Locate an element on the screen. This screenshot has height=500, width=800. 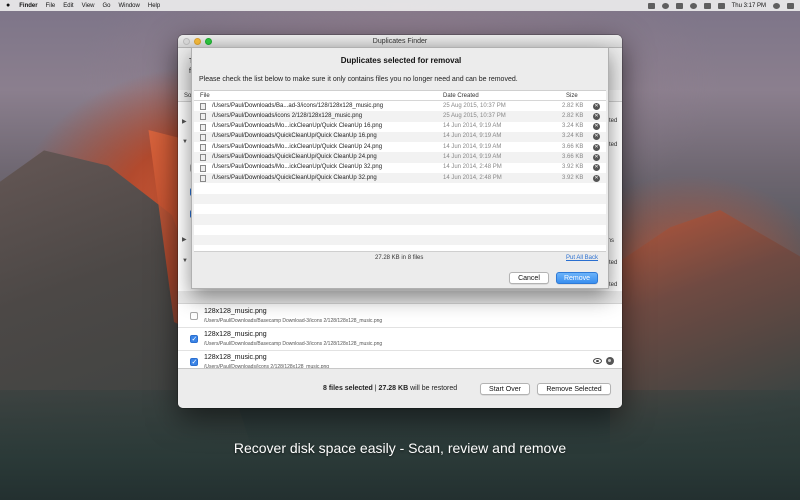
menu-file: File is located at coordinates (51, 6).